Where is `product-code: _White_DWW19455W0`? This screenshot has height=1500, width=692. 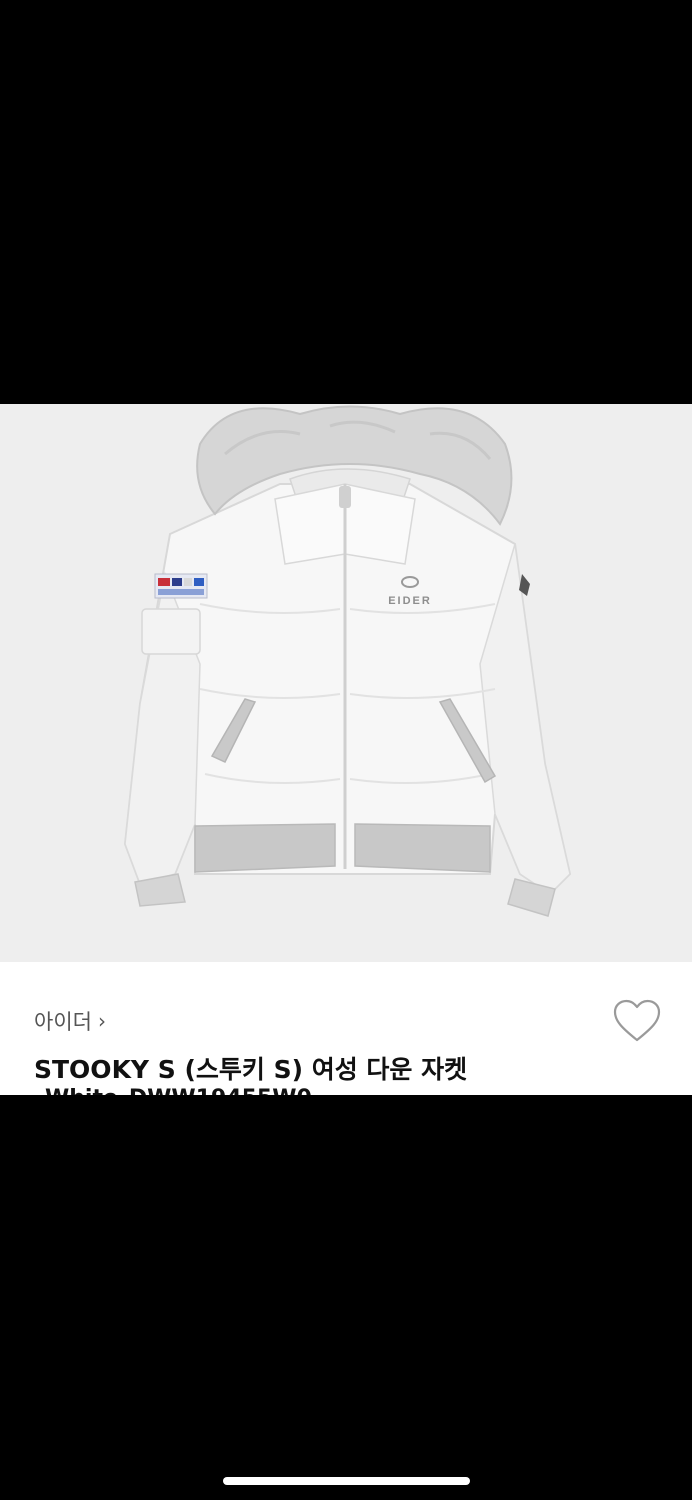
product-code: _White_DWW19455W0 is located at coordinates (173, 1090).